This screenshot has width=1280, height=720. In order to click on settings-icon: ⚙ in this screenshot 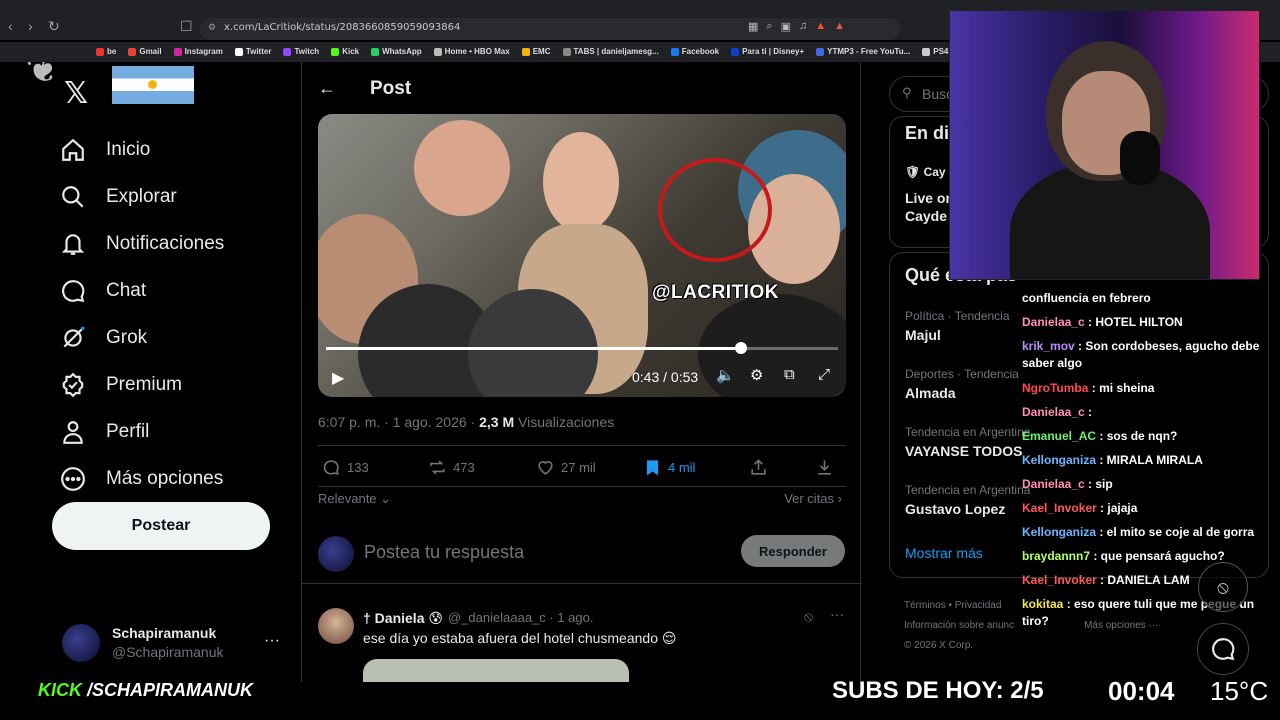, I will do `click(756, 375)`.